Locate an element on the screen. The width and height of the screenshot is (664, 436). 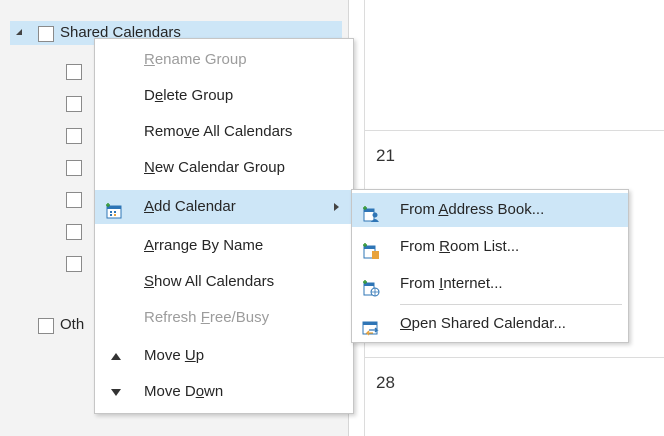
menu-item-move-down: Move Down is located at coordinates (224, 392).